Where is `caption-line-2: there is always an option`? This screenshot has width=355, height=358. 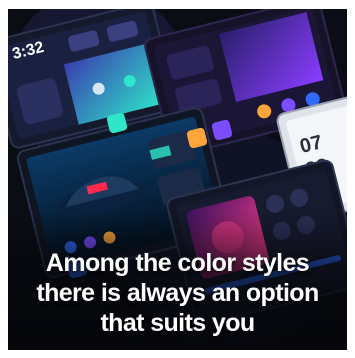
caption-line-2: there is always an option is located at coordinates (177, 293).